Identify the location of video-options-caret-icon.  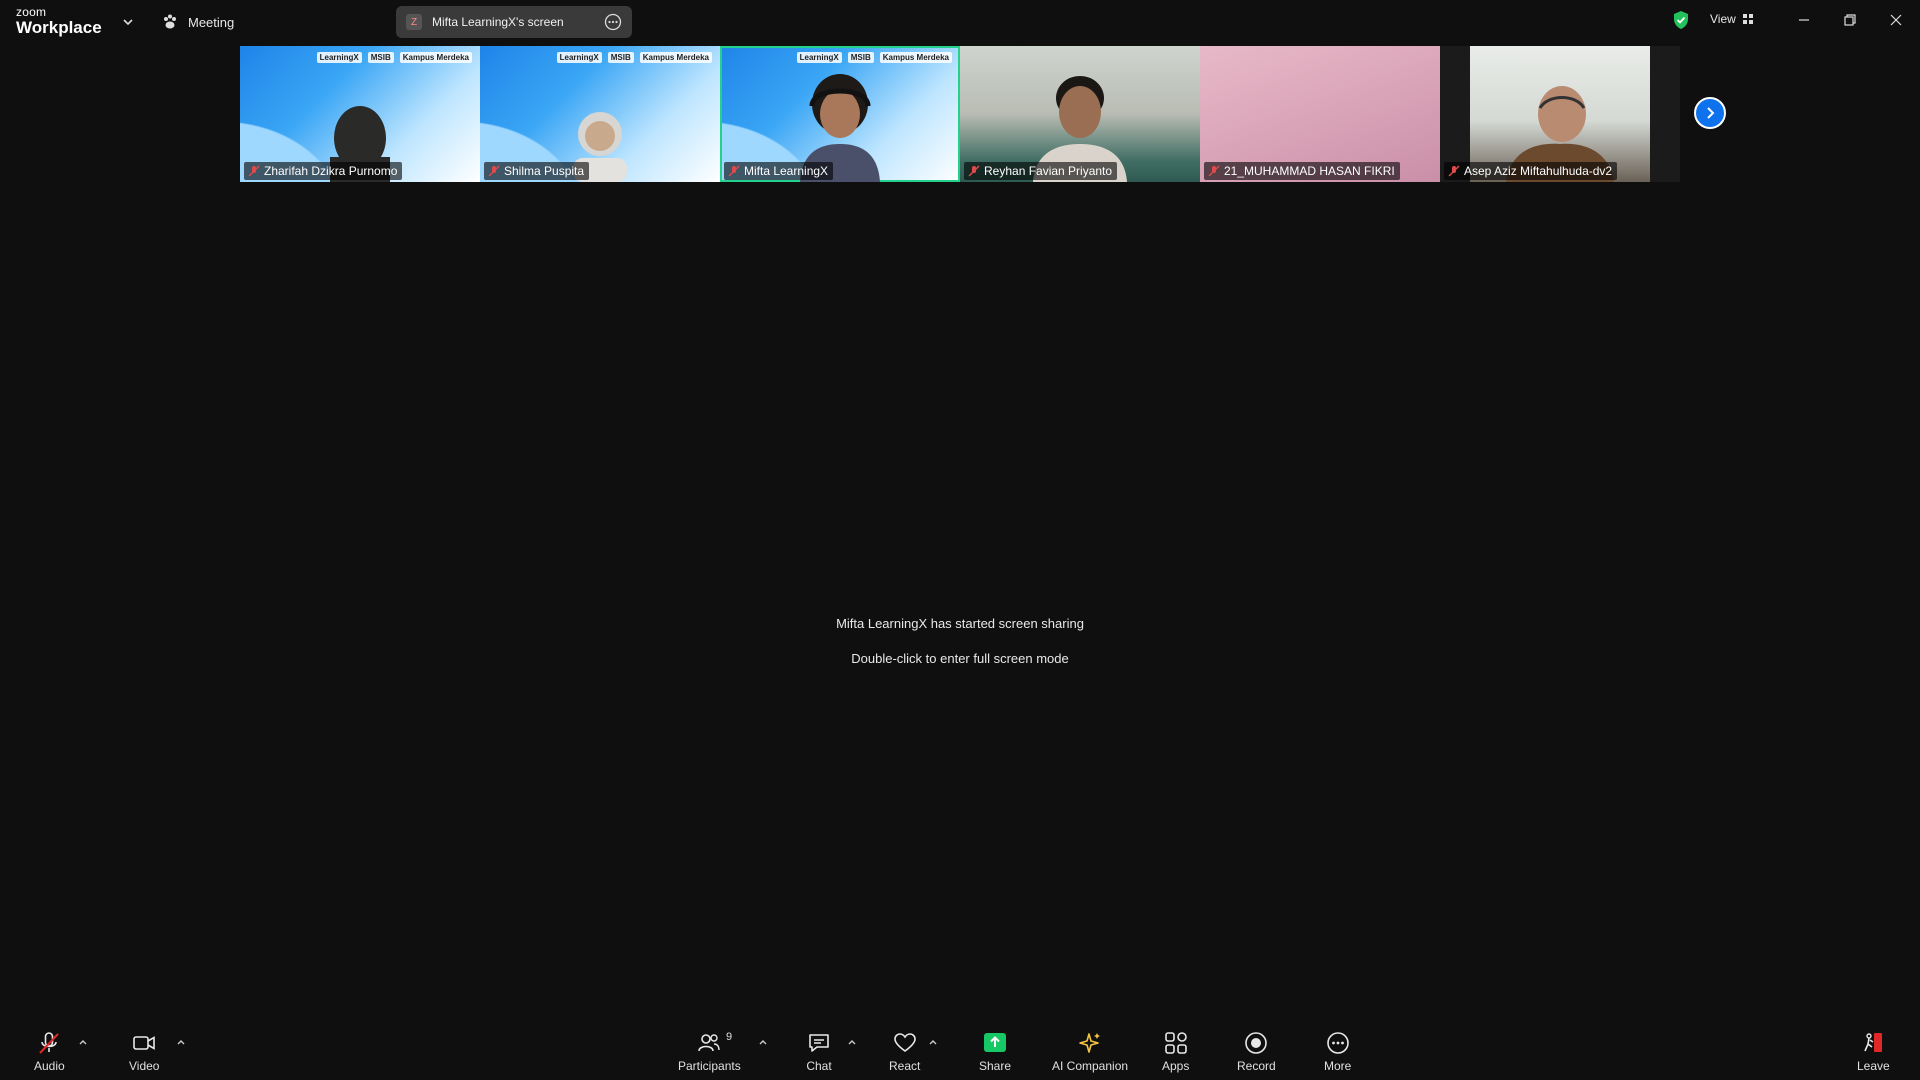
(181, 1042).